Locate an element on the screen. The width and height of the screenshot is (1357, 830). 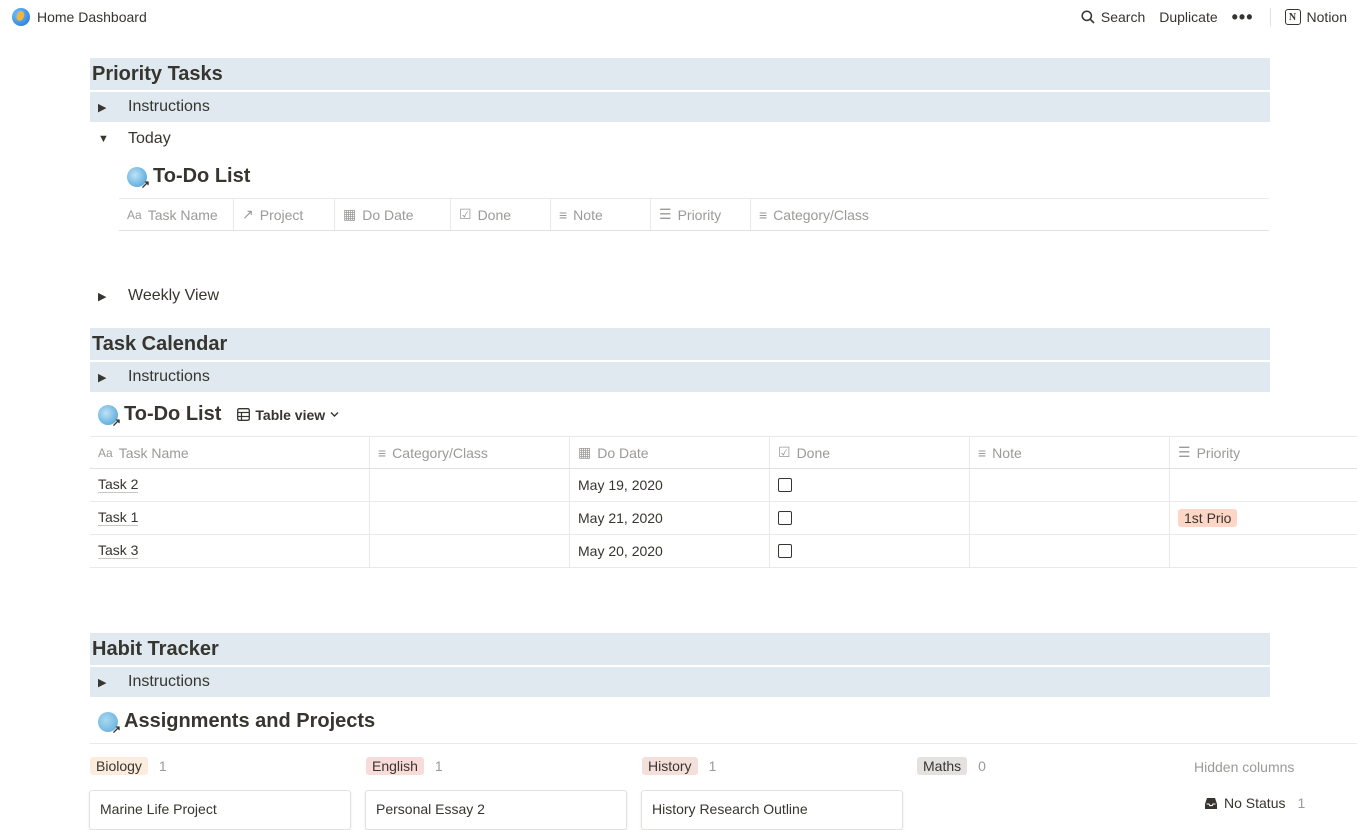
breadcrumb: Home Dashboard is located at coordinates (79, 17).